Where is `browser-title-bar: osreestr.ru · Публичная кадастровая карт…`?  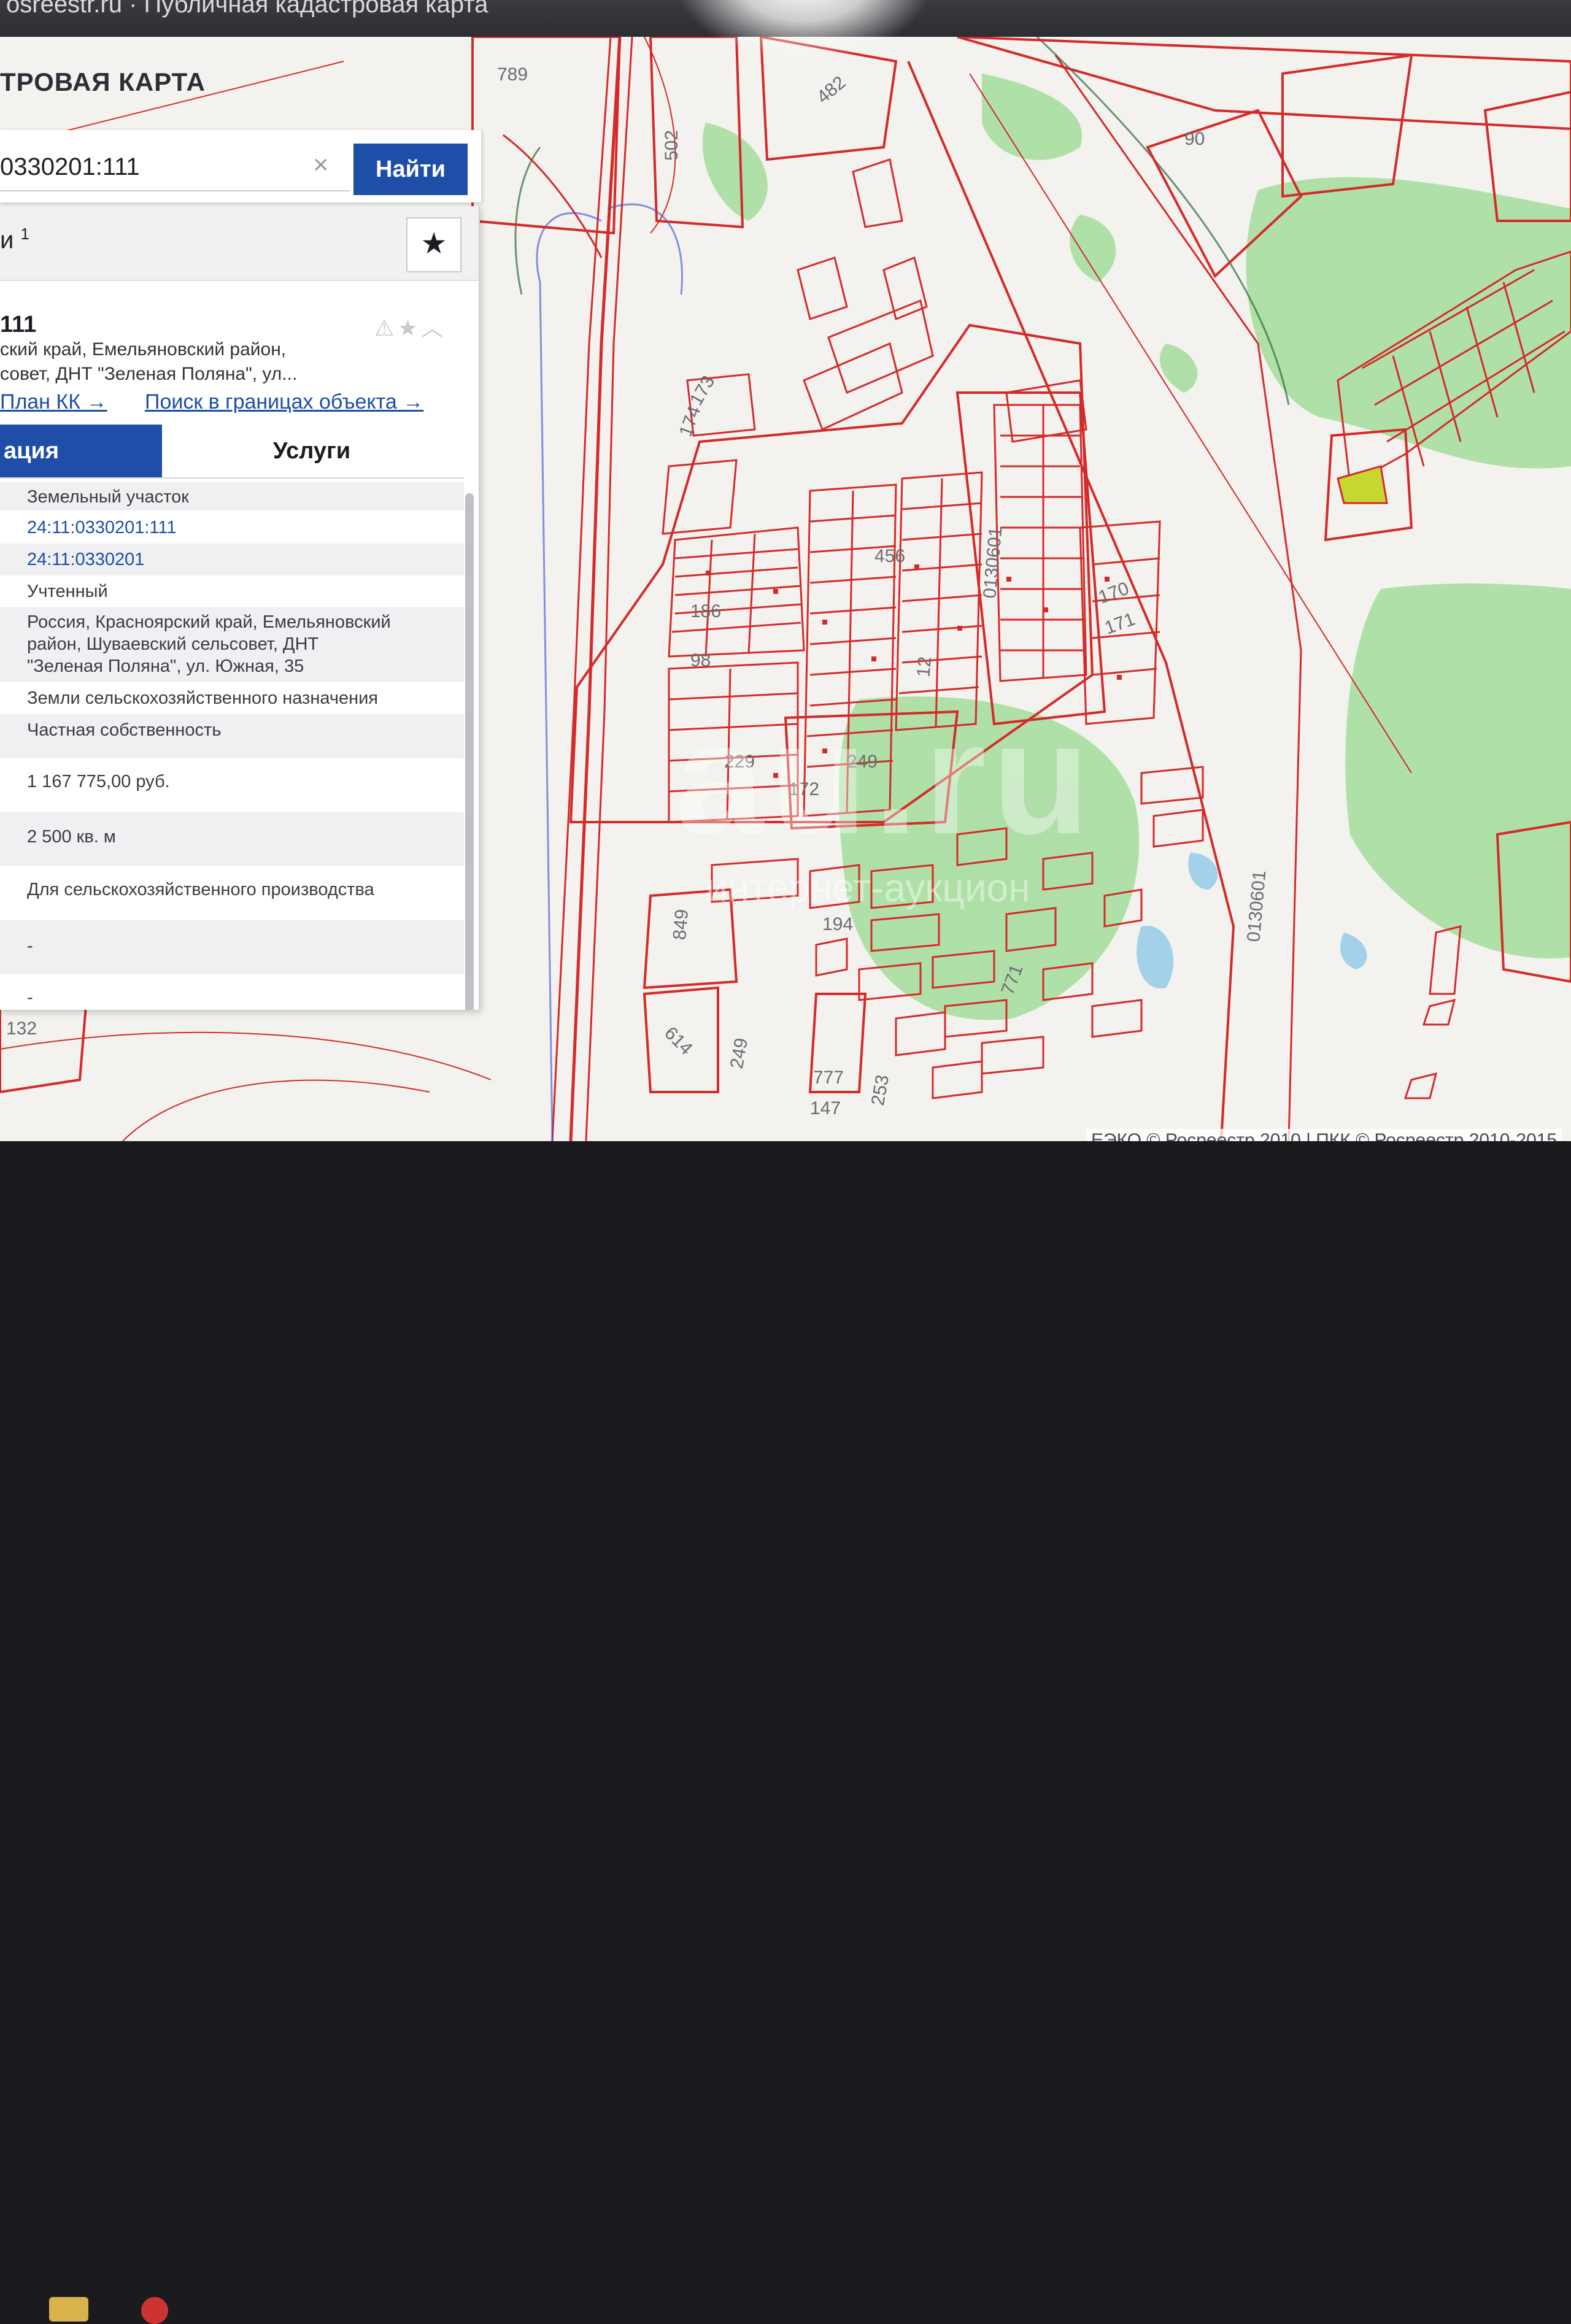 browser-title-bar: osreestr.ru · Публичная кадастровая карт… is located at coordinates (785, 19).